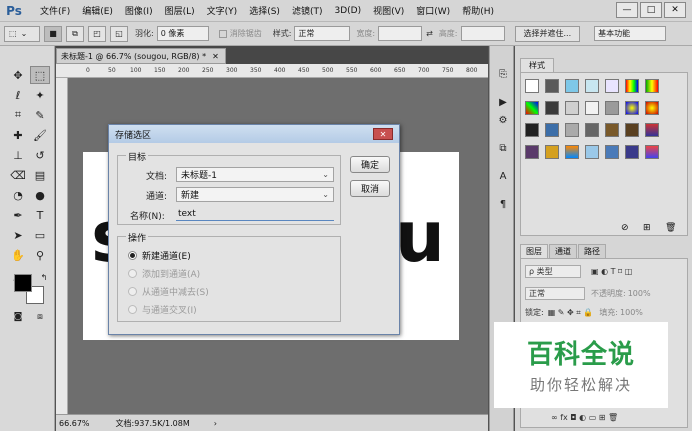 This screenshot has height=431, width=692. I want to click on document-select: 未标题-1 ⌄, so click(255, 174).